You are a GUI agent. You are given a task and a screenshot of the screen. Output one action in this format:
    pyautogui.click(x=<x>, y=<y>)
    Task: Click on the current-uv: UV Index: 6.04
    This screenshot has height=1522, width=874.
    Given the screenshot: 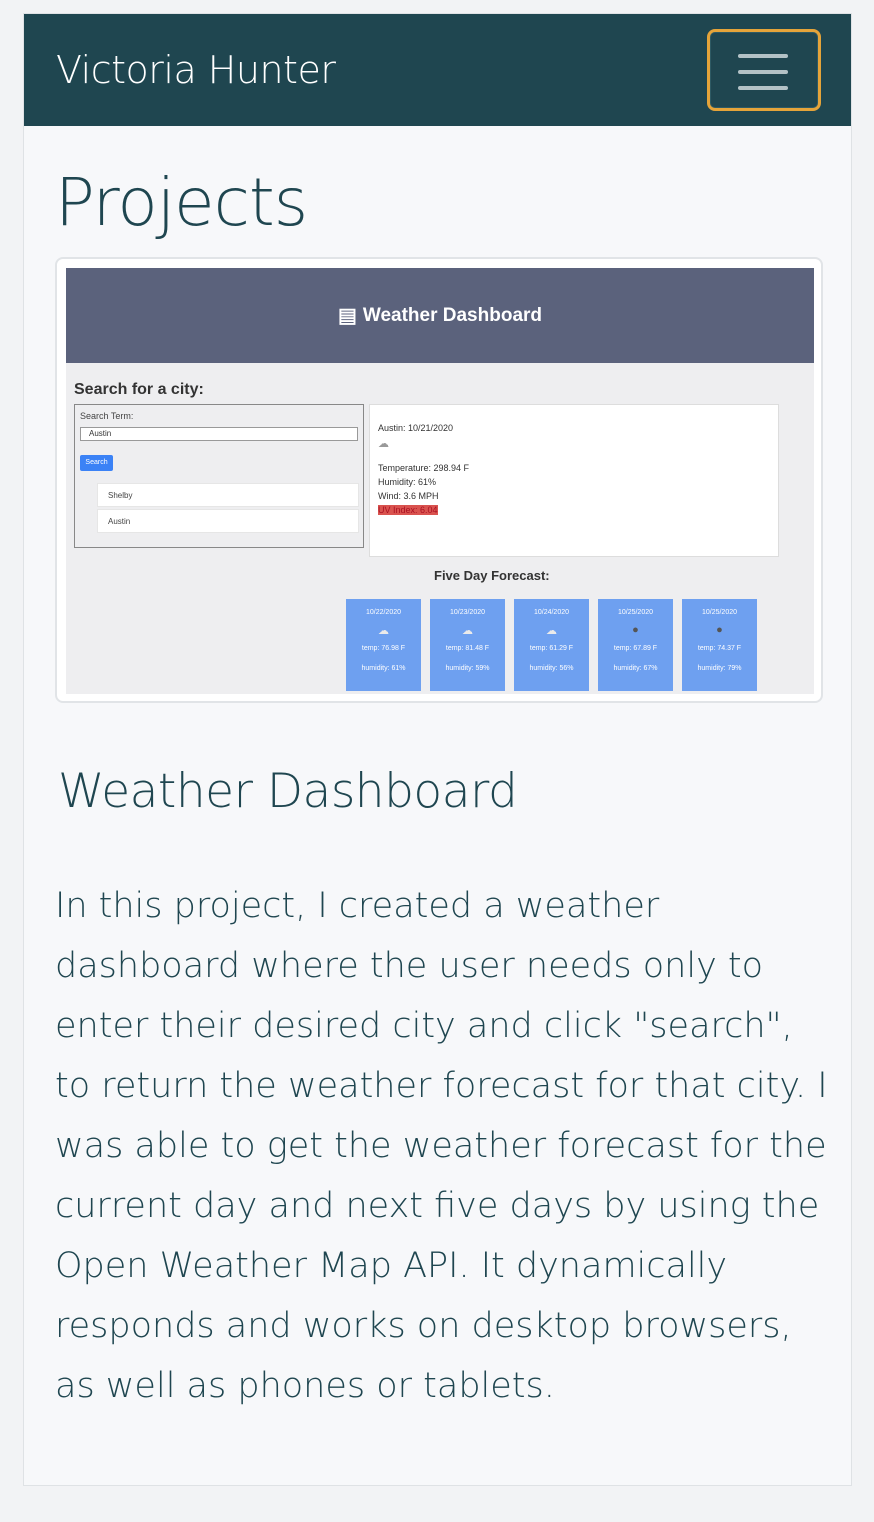 What is the action you would take?
    pyautogui.click(x=408, y=510)
    